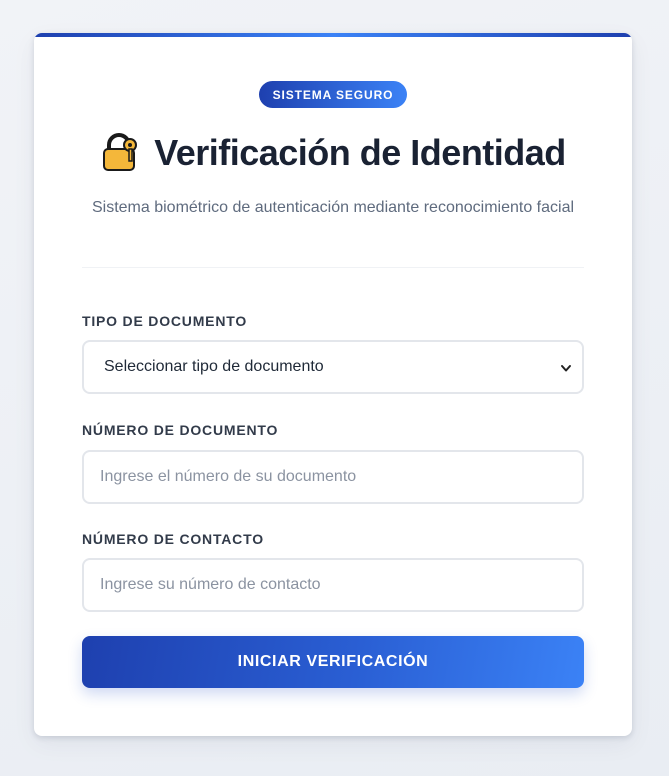  Describe the element at coordinates (333, 94) in the screenshot. I see `secure-system-badge: SISTEMA SEGURO` at that location.